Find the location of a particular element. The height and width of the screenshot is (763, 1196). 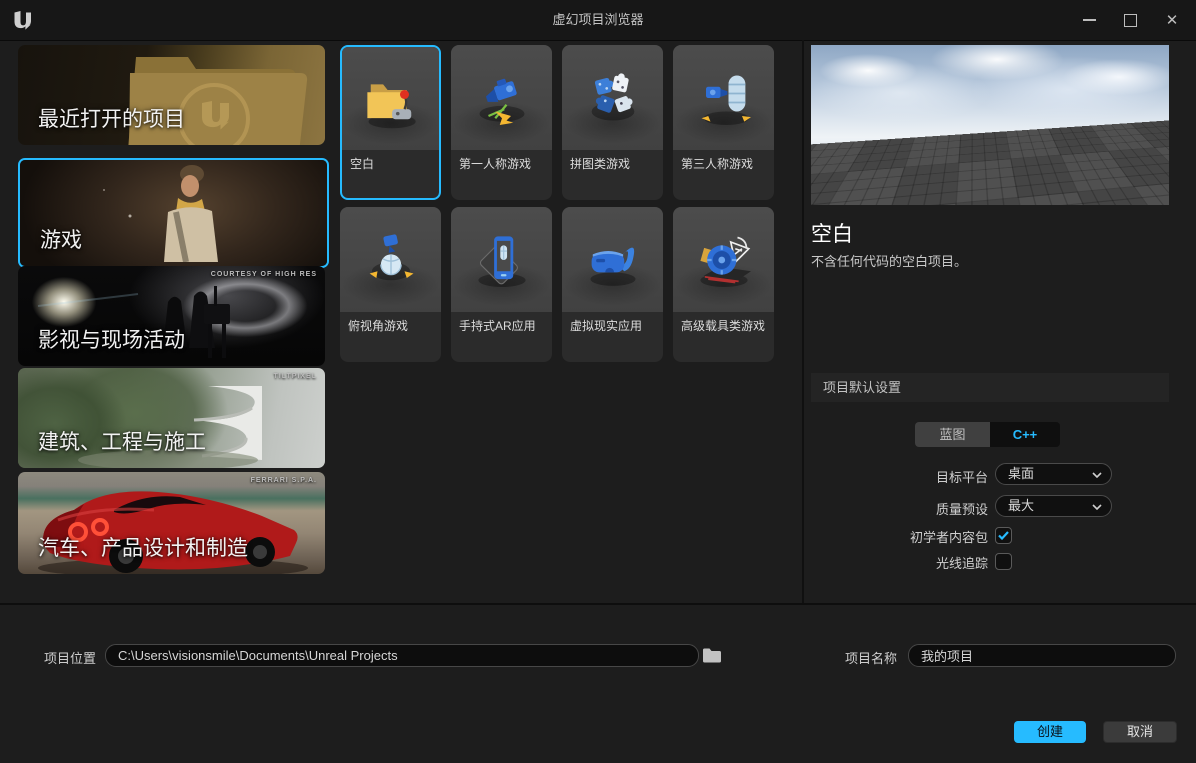

template-label: 虚拟现实应用 is located at coordinates (606, 326).